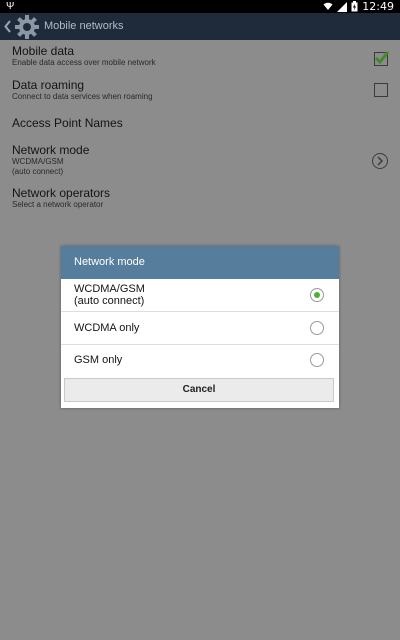 The height and width of the screenshot is (640, 400). I want to click on network-mode-value-line1: WCDMA/GSM, so click(38, 161).